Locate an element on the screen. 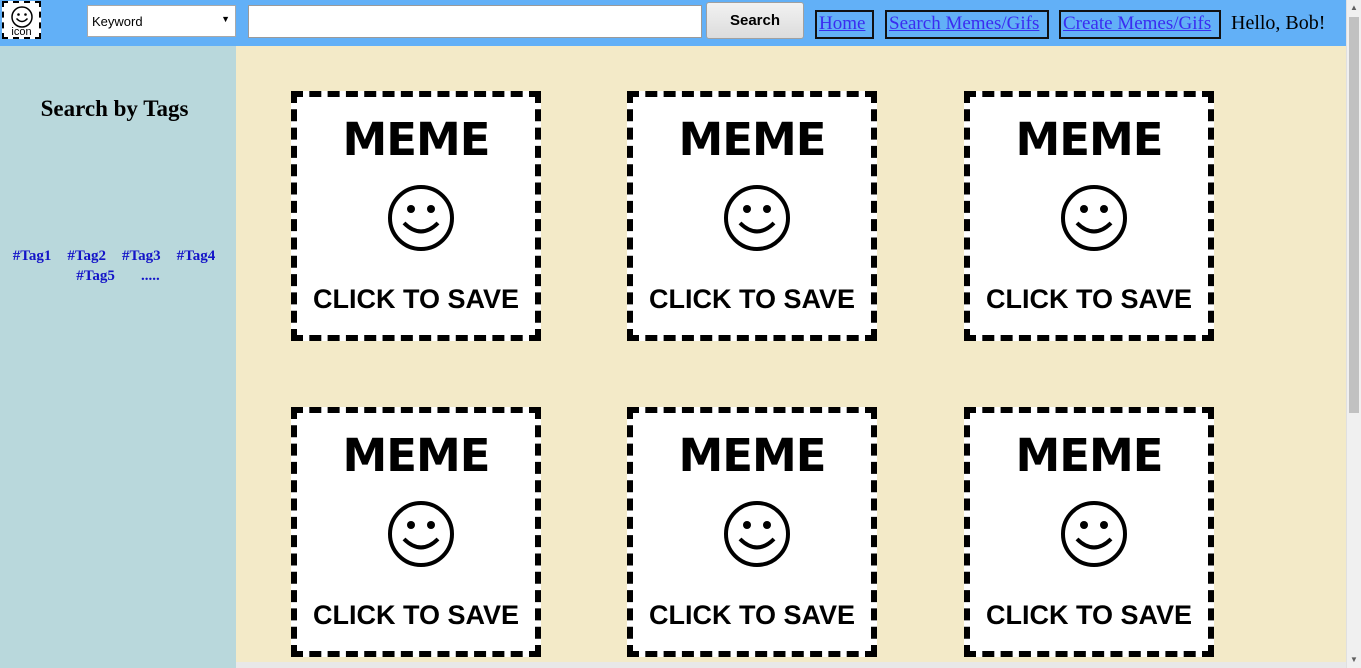 The image size is (1361, 668). nav-search-memes-link: Search Memes/Gifs is located at coordinates (967, 24).